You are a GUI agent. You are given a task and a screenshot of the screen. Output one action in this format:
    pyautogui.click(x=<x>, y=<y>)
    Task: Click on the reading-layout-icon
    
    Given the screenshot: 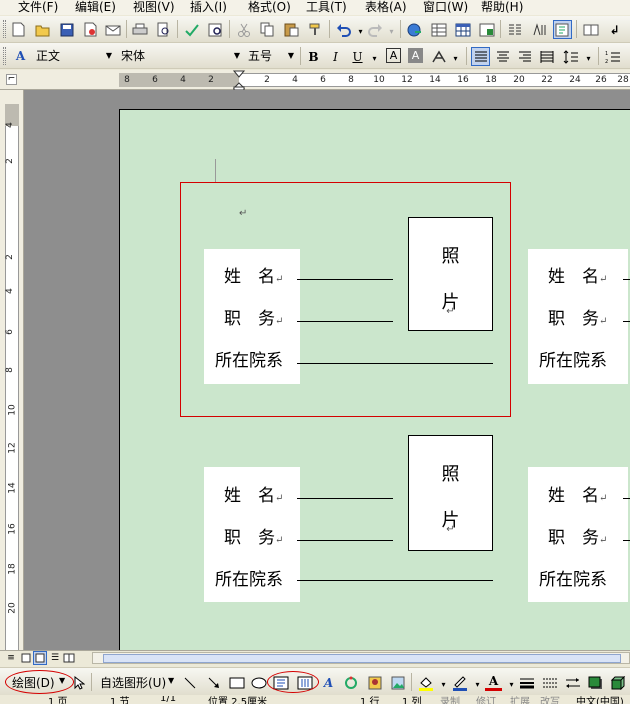 What is the action you would take?
    pyautogui.click(x=69, y=658)
    